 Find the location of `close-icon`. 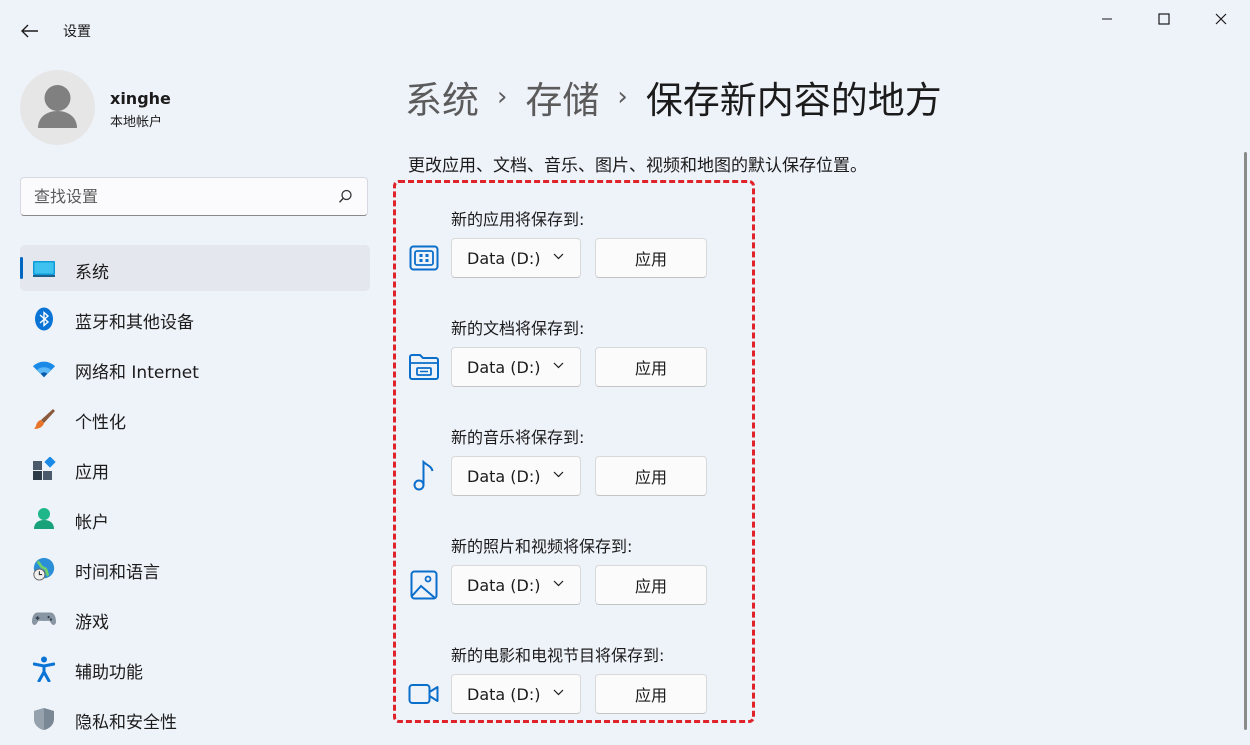

close-icon is located at coordinates (1221, 19).